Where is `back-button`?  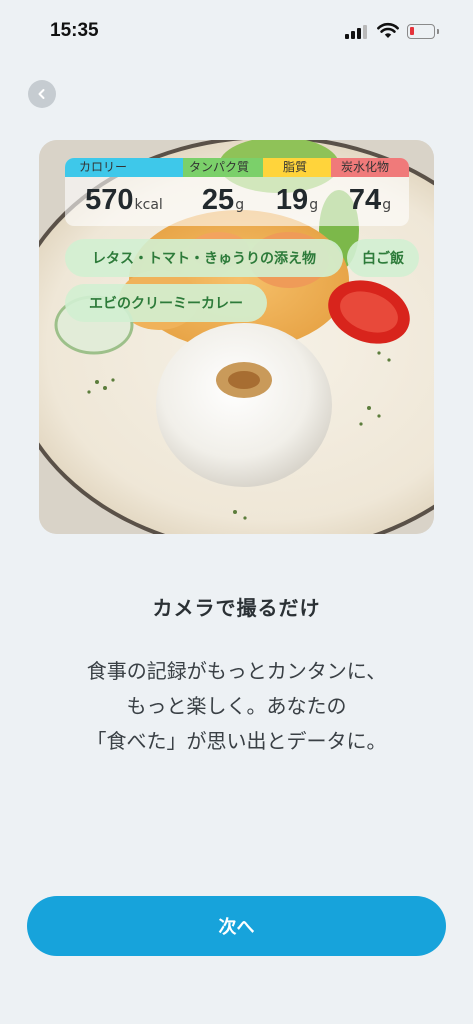
back-button is located at coordinates (42, 94).